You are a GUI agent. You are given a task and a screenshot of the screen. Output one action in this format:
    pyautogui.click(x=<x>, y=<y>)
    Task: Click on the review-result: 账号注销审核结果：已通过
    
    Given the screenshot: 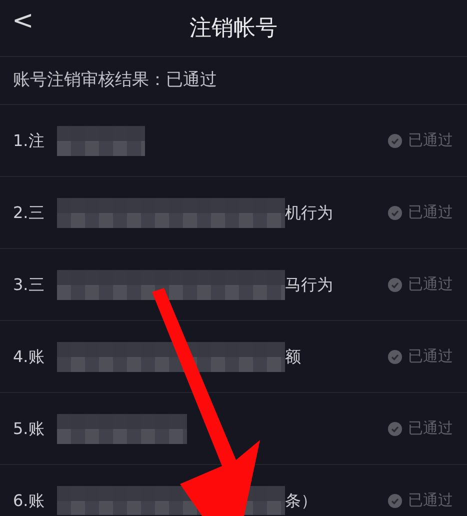 What is the action you would take?
    pyautogui.click(x=115, y=80)
    